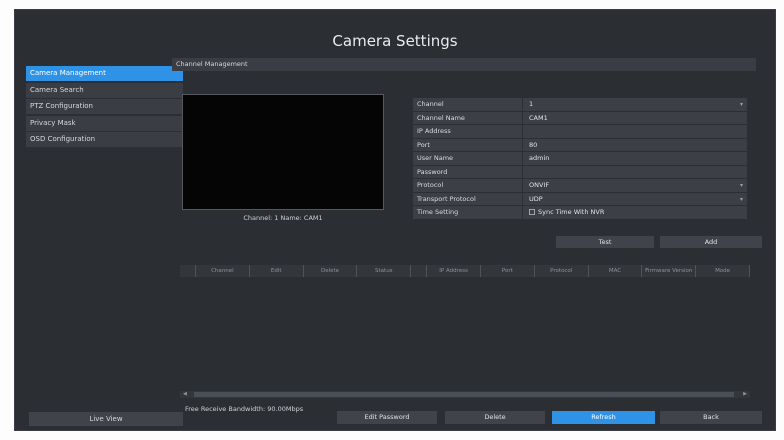  Describe the element at coordinates (467, 104) in the screenshot. I see `channel-label: Channel` at that location.